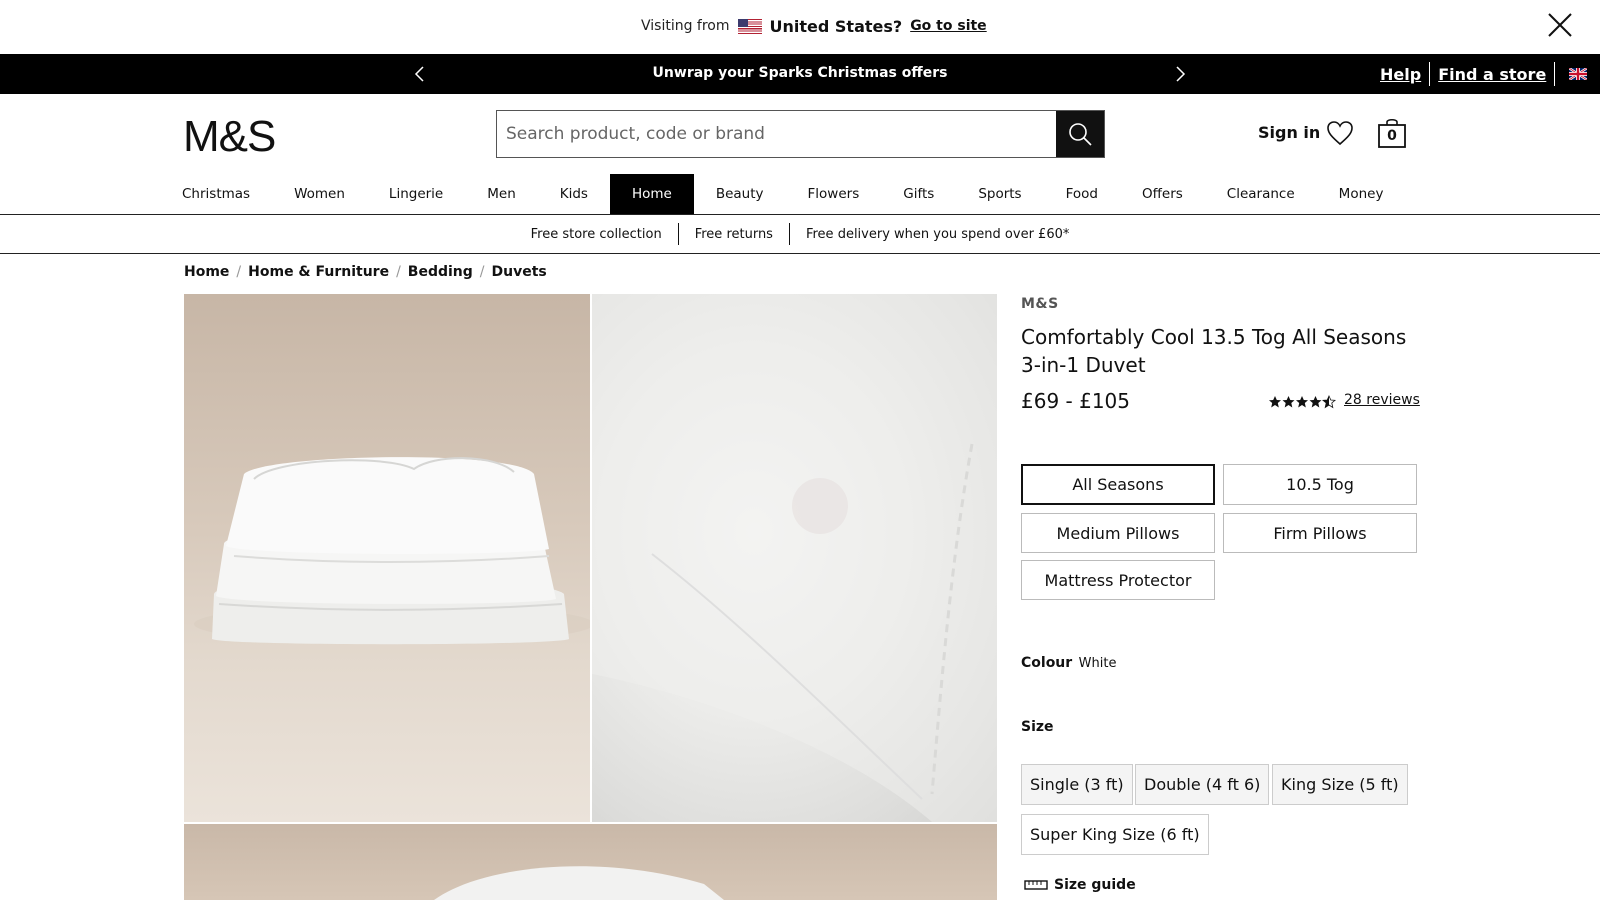 Image resolution: width=1600 pixels, height=900 pixels. Describe the element at coordinates (1040, 304) in the screenshot. I see `product-brand: M&S` at that location.